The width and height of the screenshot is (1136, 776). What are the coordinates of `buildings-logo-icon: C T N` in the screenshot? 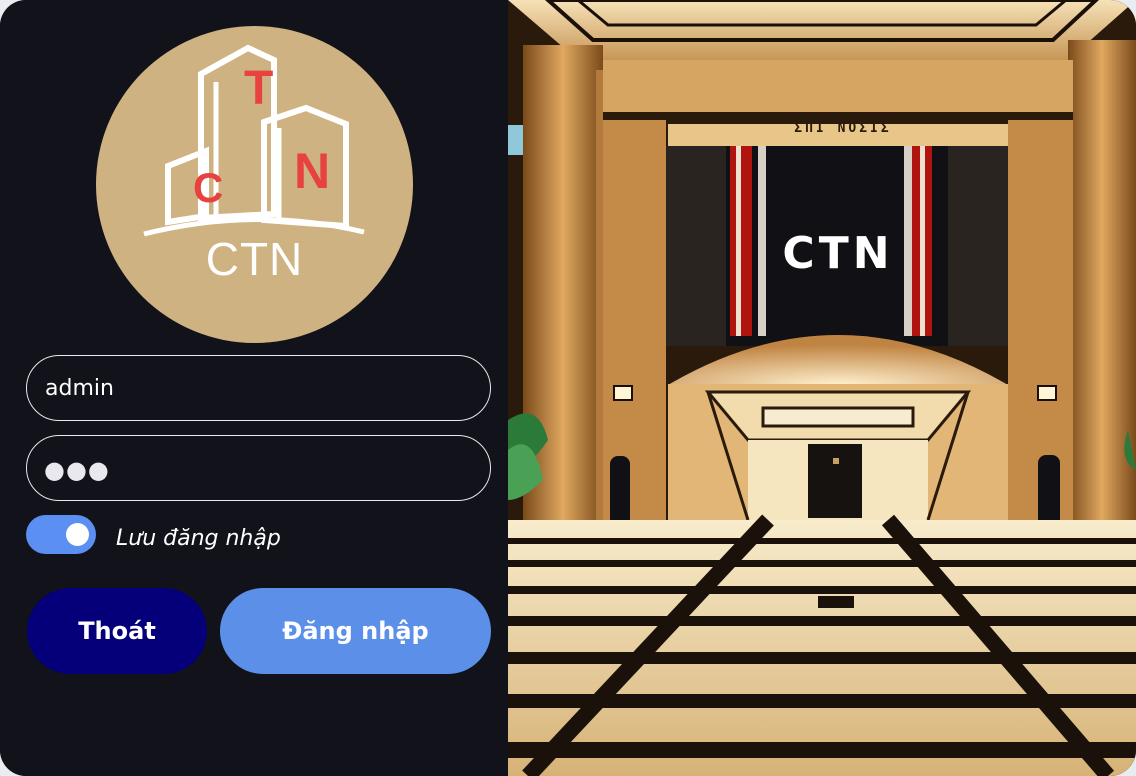 It's located at (254, 140).